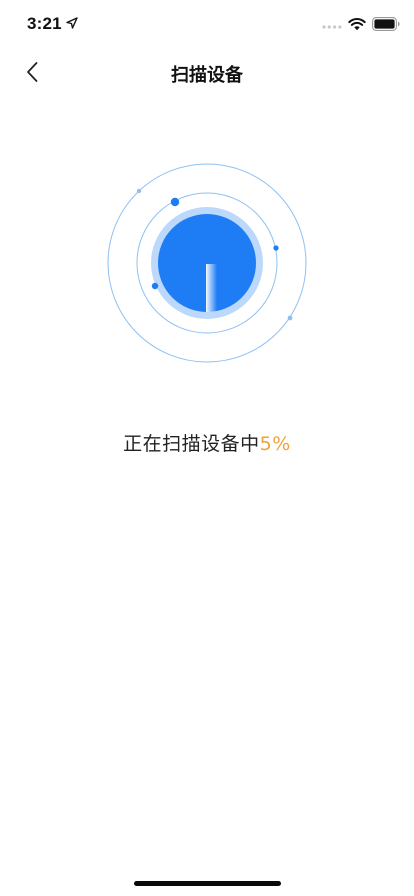  I want to click on scan-sweep-beam, so click(211, 288).